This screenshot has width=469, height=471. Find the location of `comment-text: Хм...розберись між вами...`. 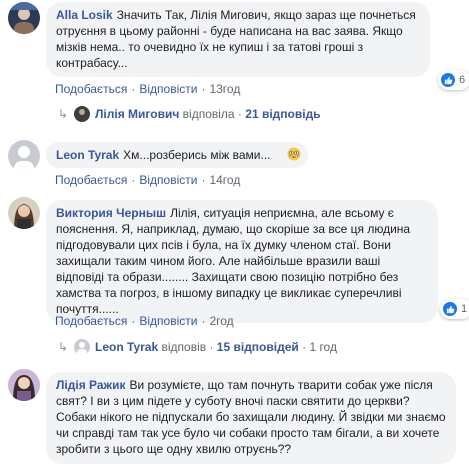

comment-text: Хм...розберись між вами... is located at coordinates (197, 155).